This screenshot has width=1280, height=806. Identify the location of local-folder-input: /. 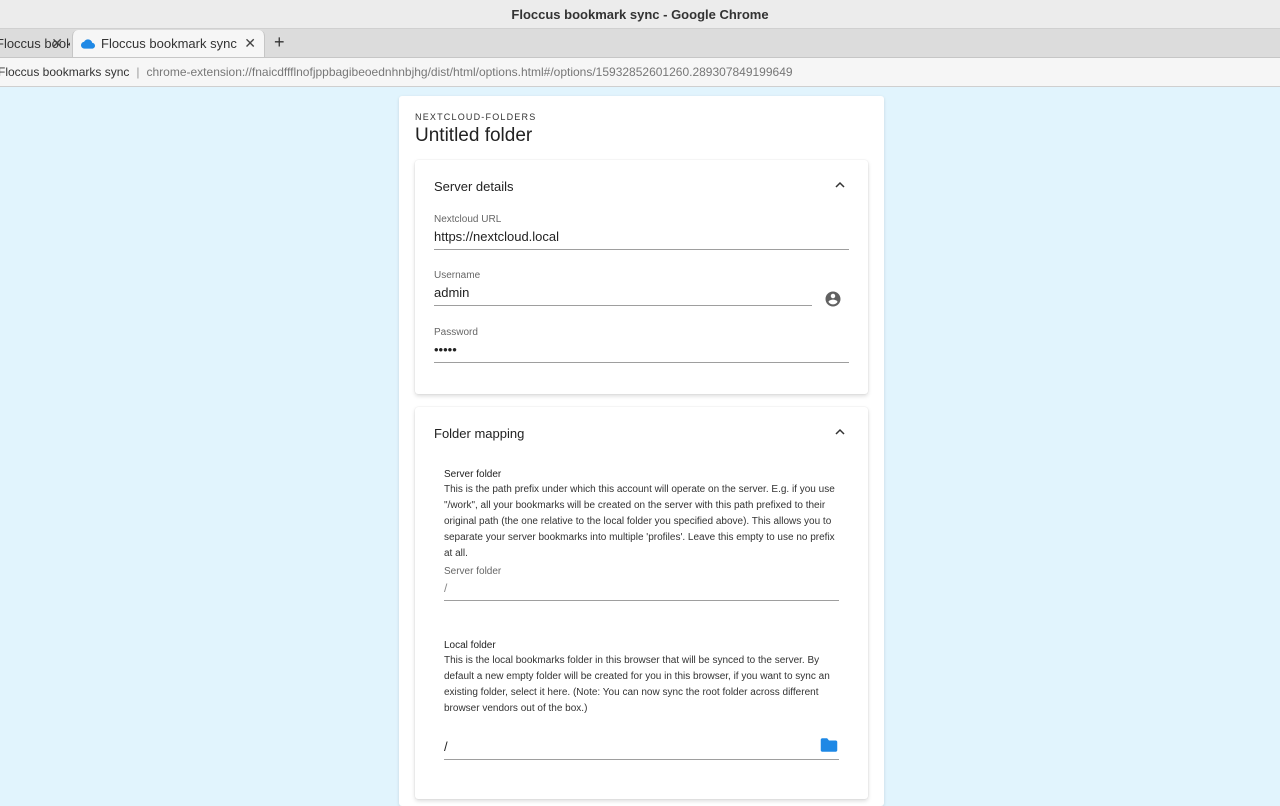
(641, 749).